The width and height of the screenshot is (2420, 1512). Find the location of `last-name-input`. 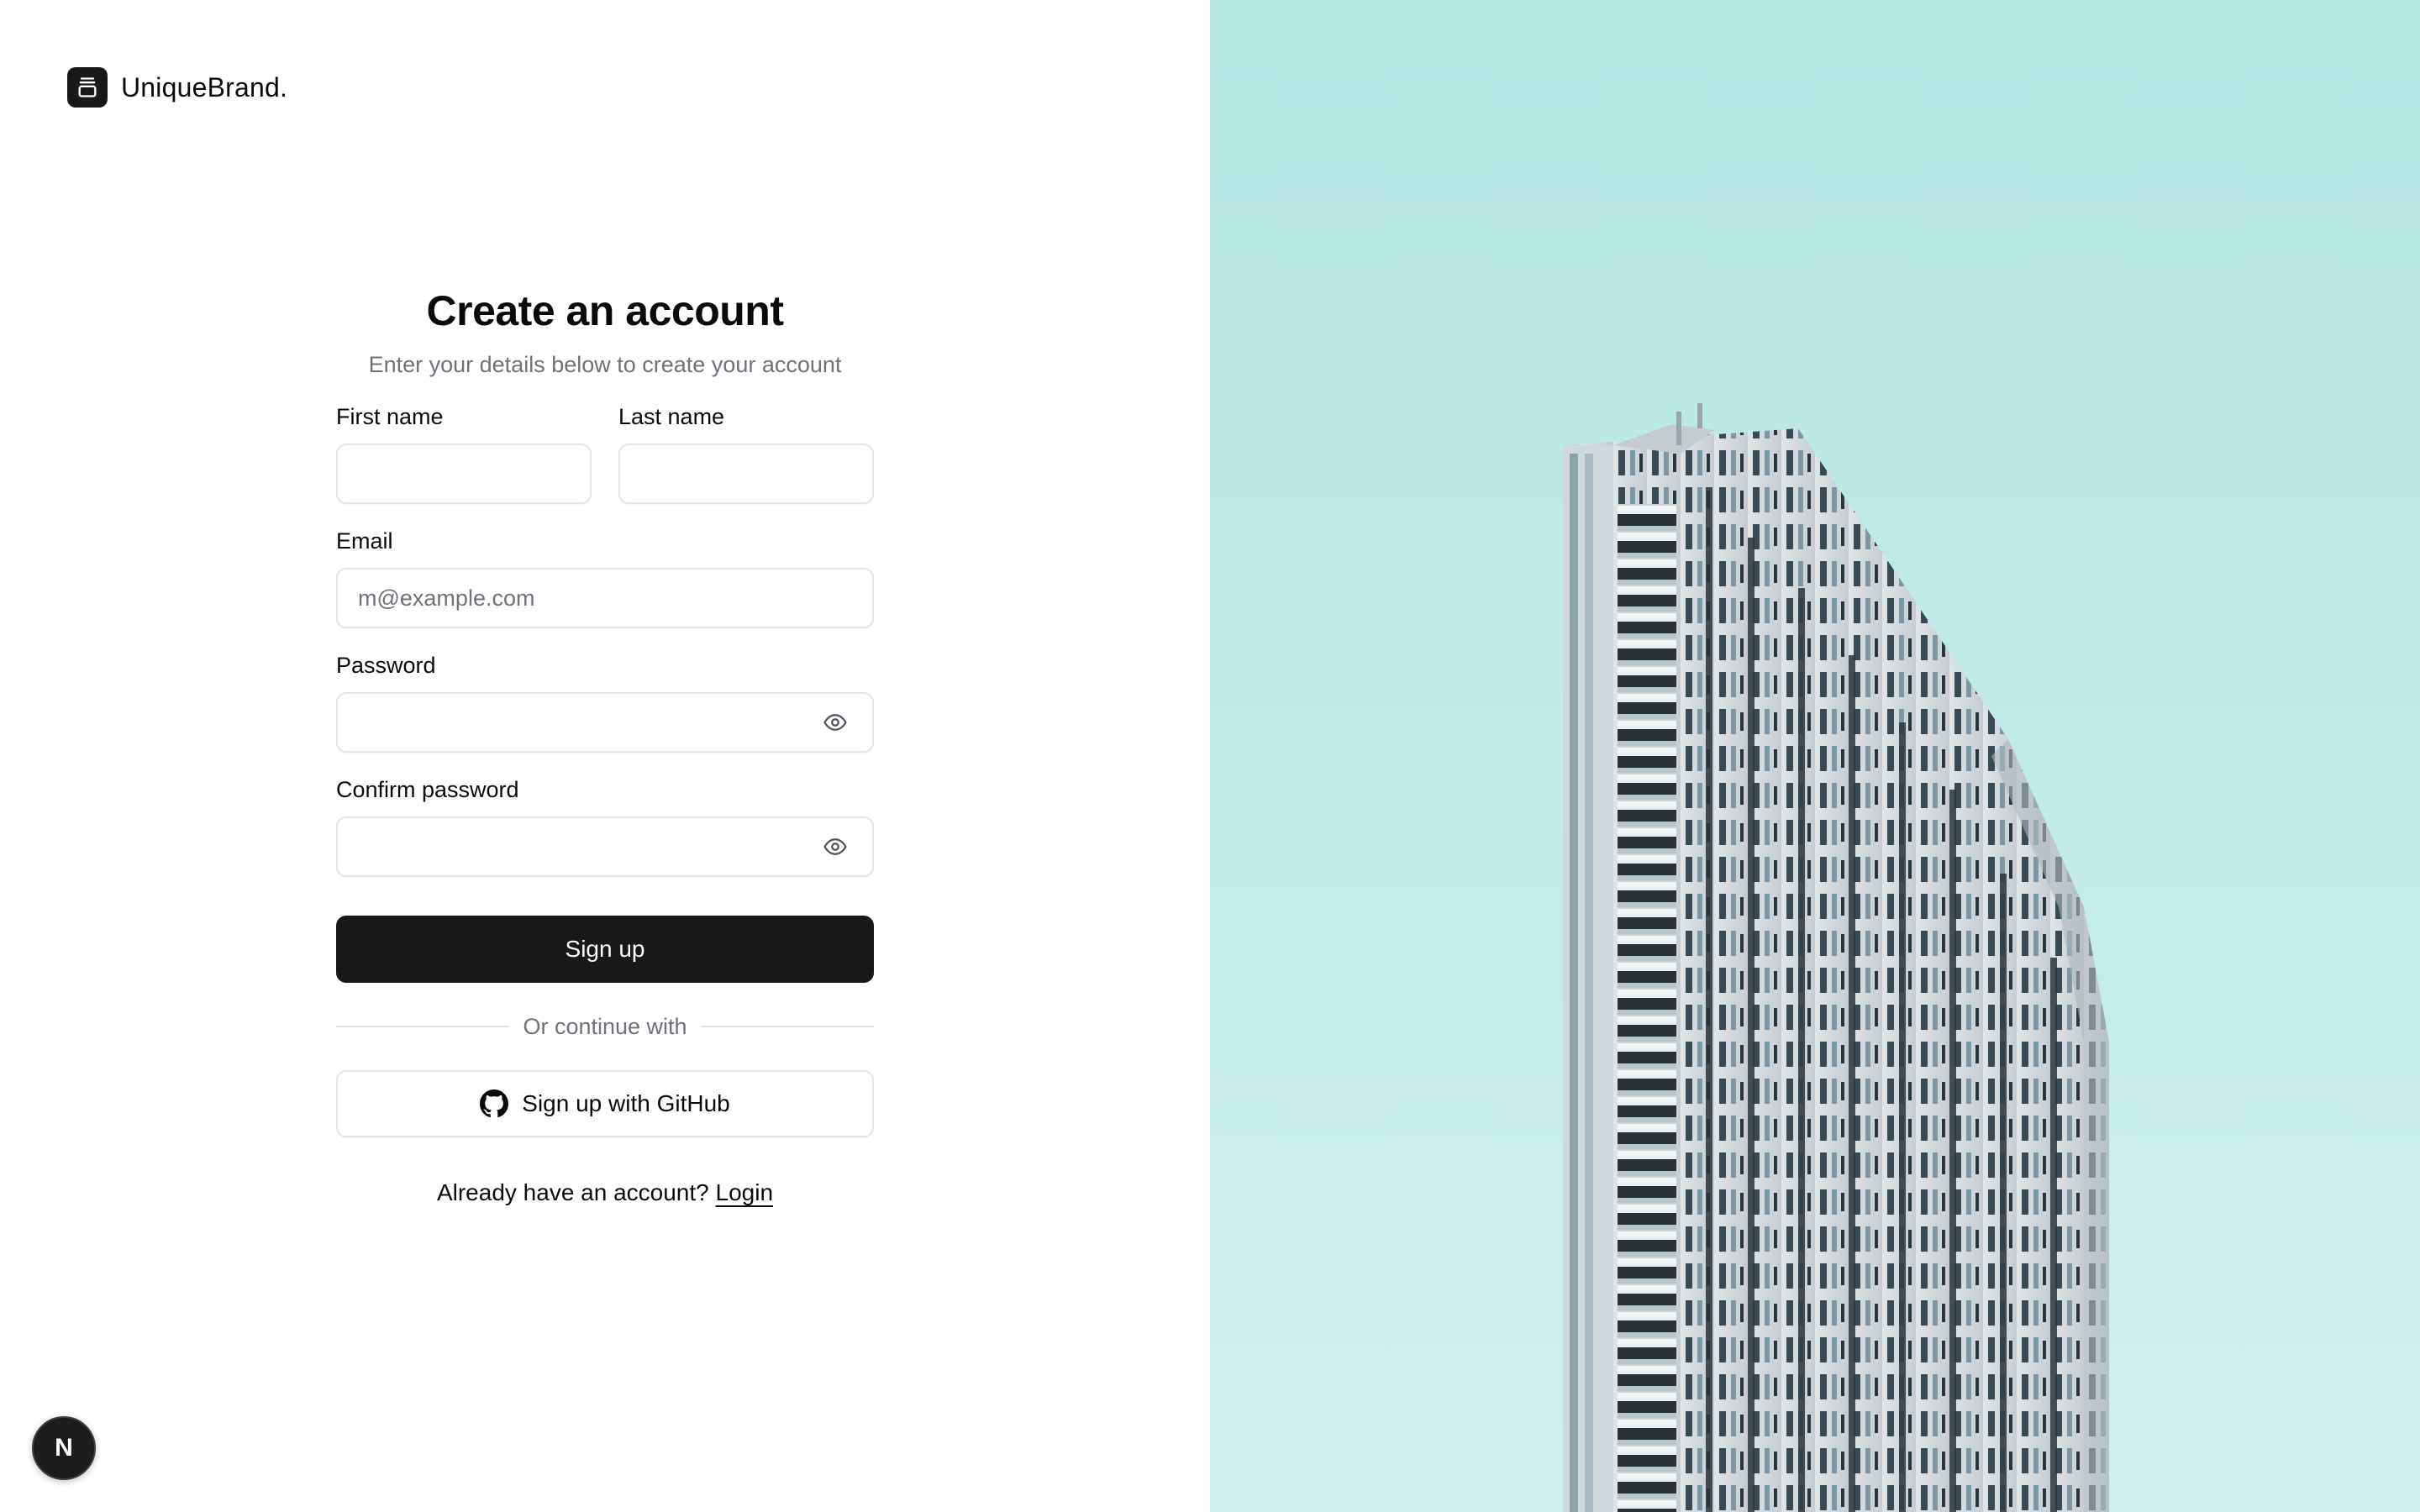

last-name-input is located at coordinates (746, 473).